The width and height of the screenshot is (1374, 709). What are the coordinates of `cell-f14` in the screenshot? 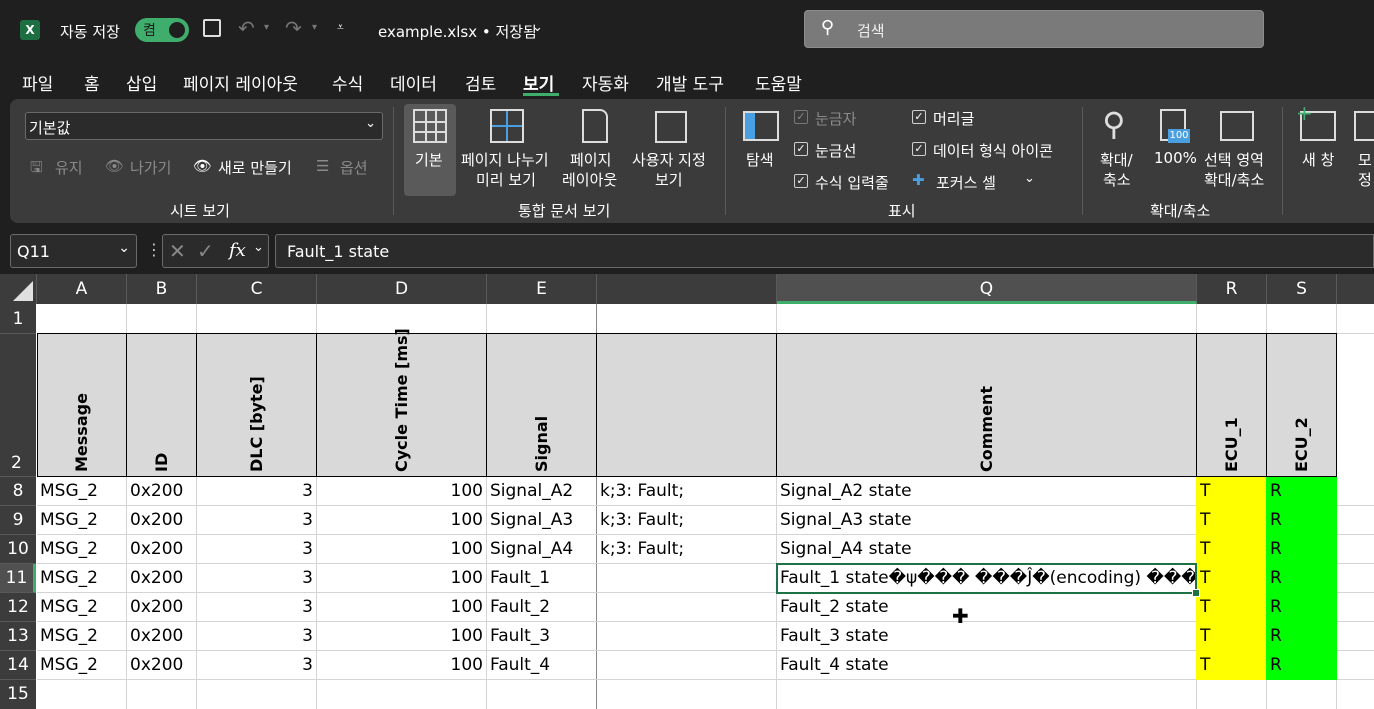 It's located at (686, 665).